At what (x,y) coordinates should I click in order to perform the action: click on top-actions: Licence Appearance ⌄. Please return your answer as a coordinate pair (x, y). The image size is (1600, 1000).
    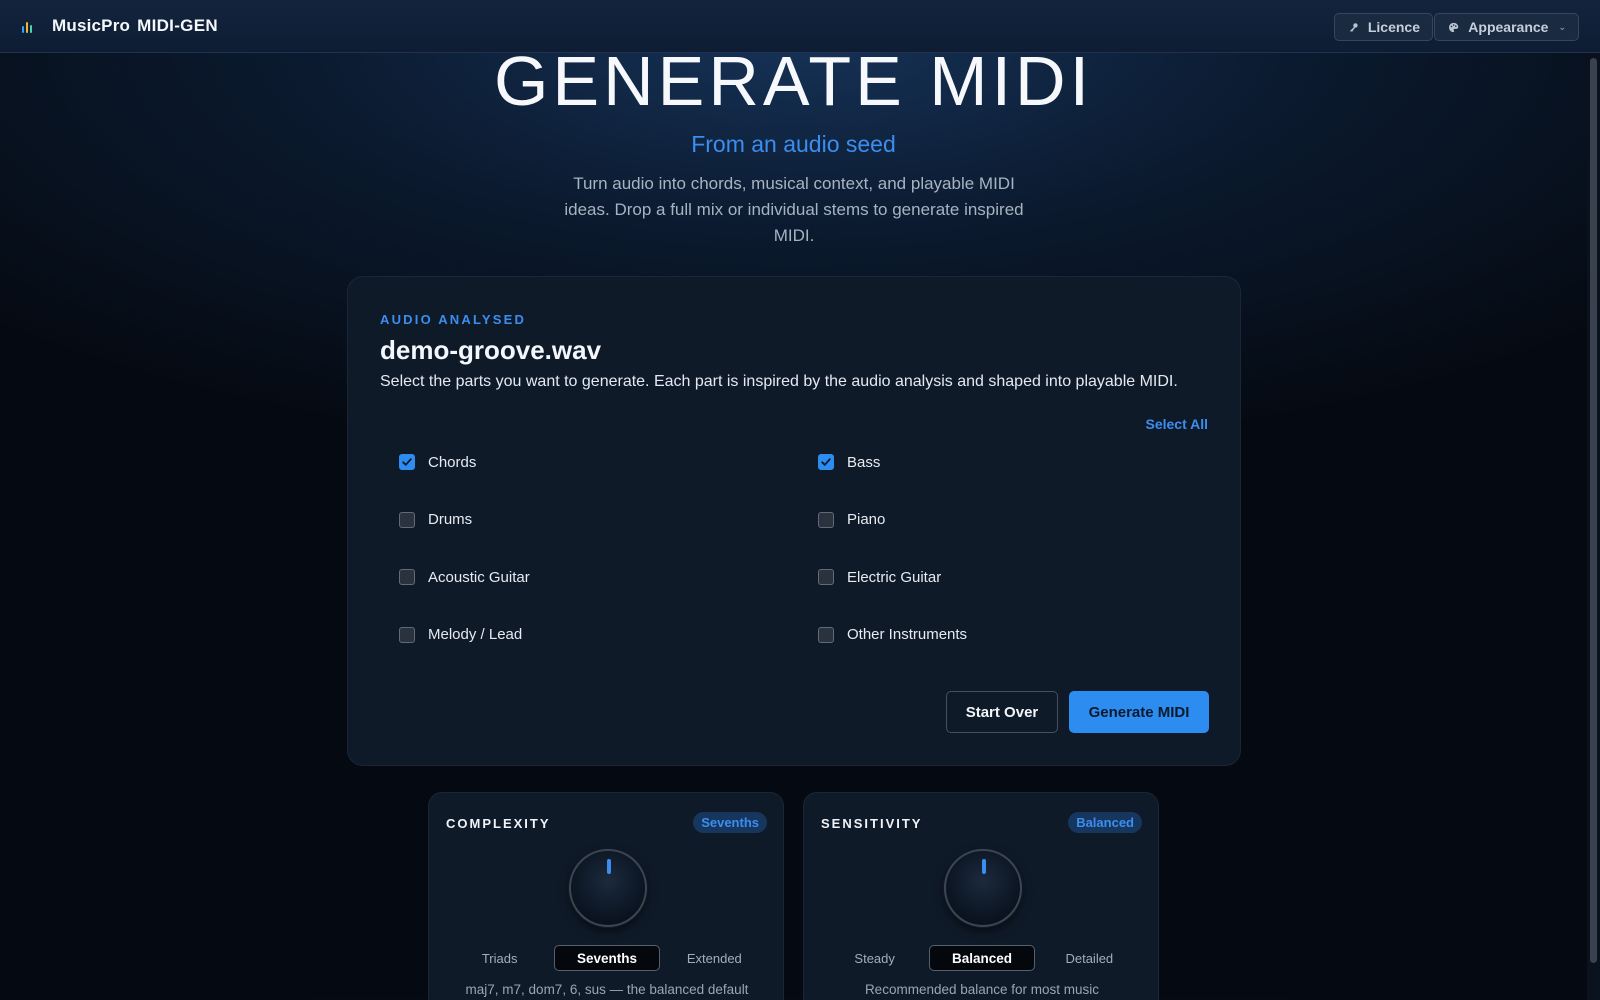
    Looking at the image, I should click on (1456, 27).